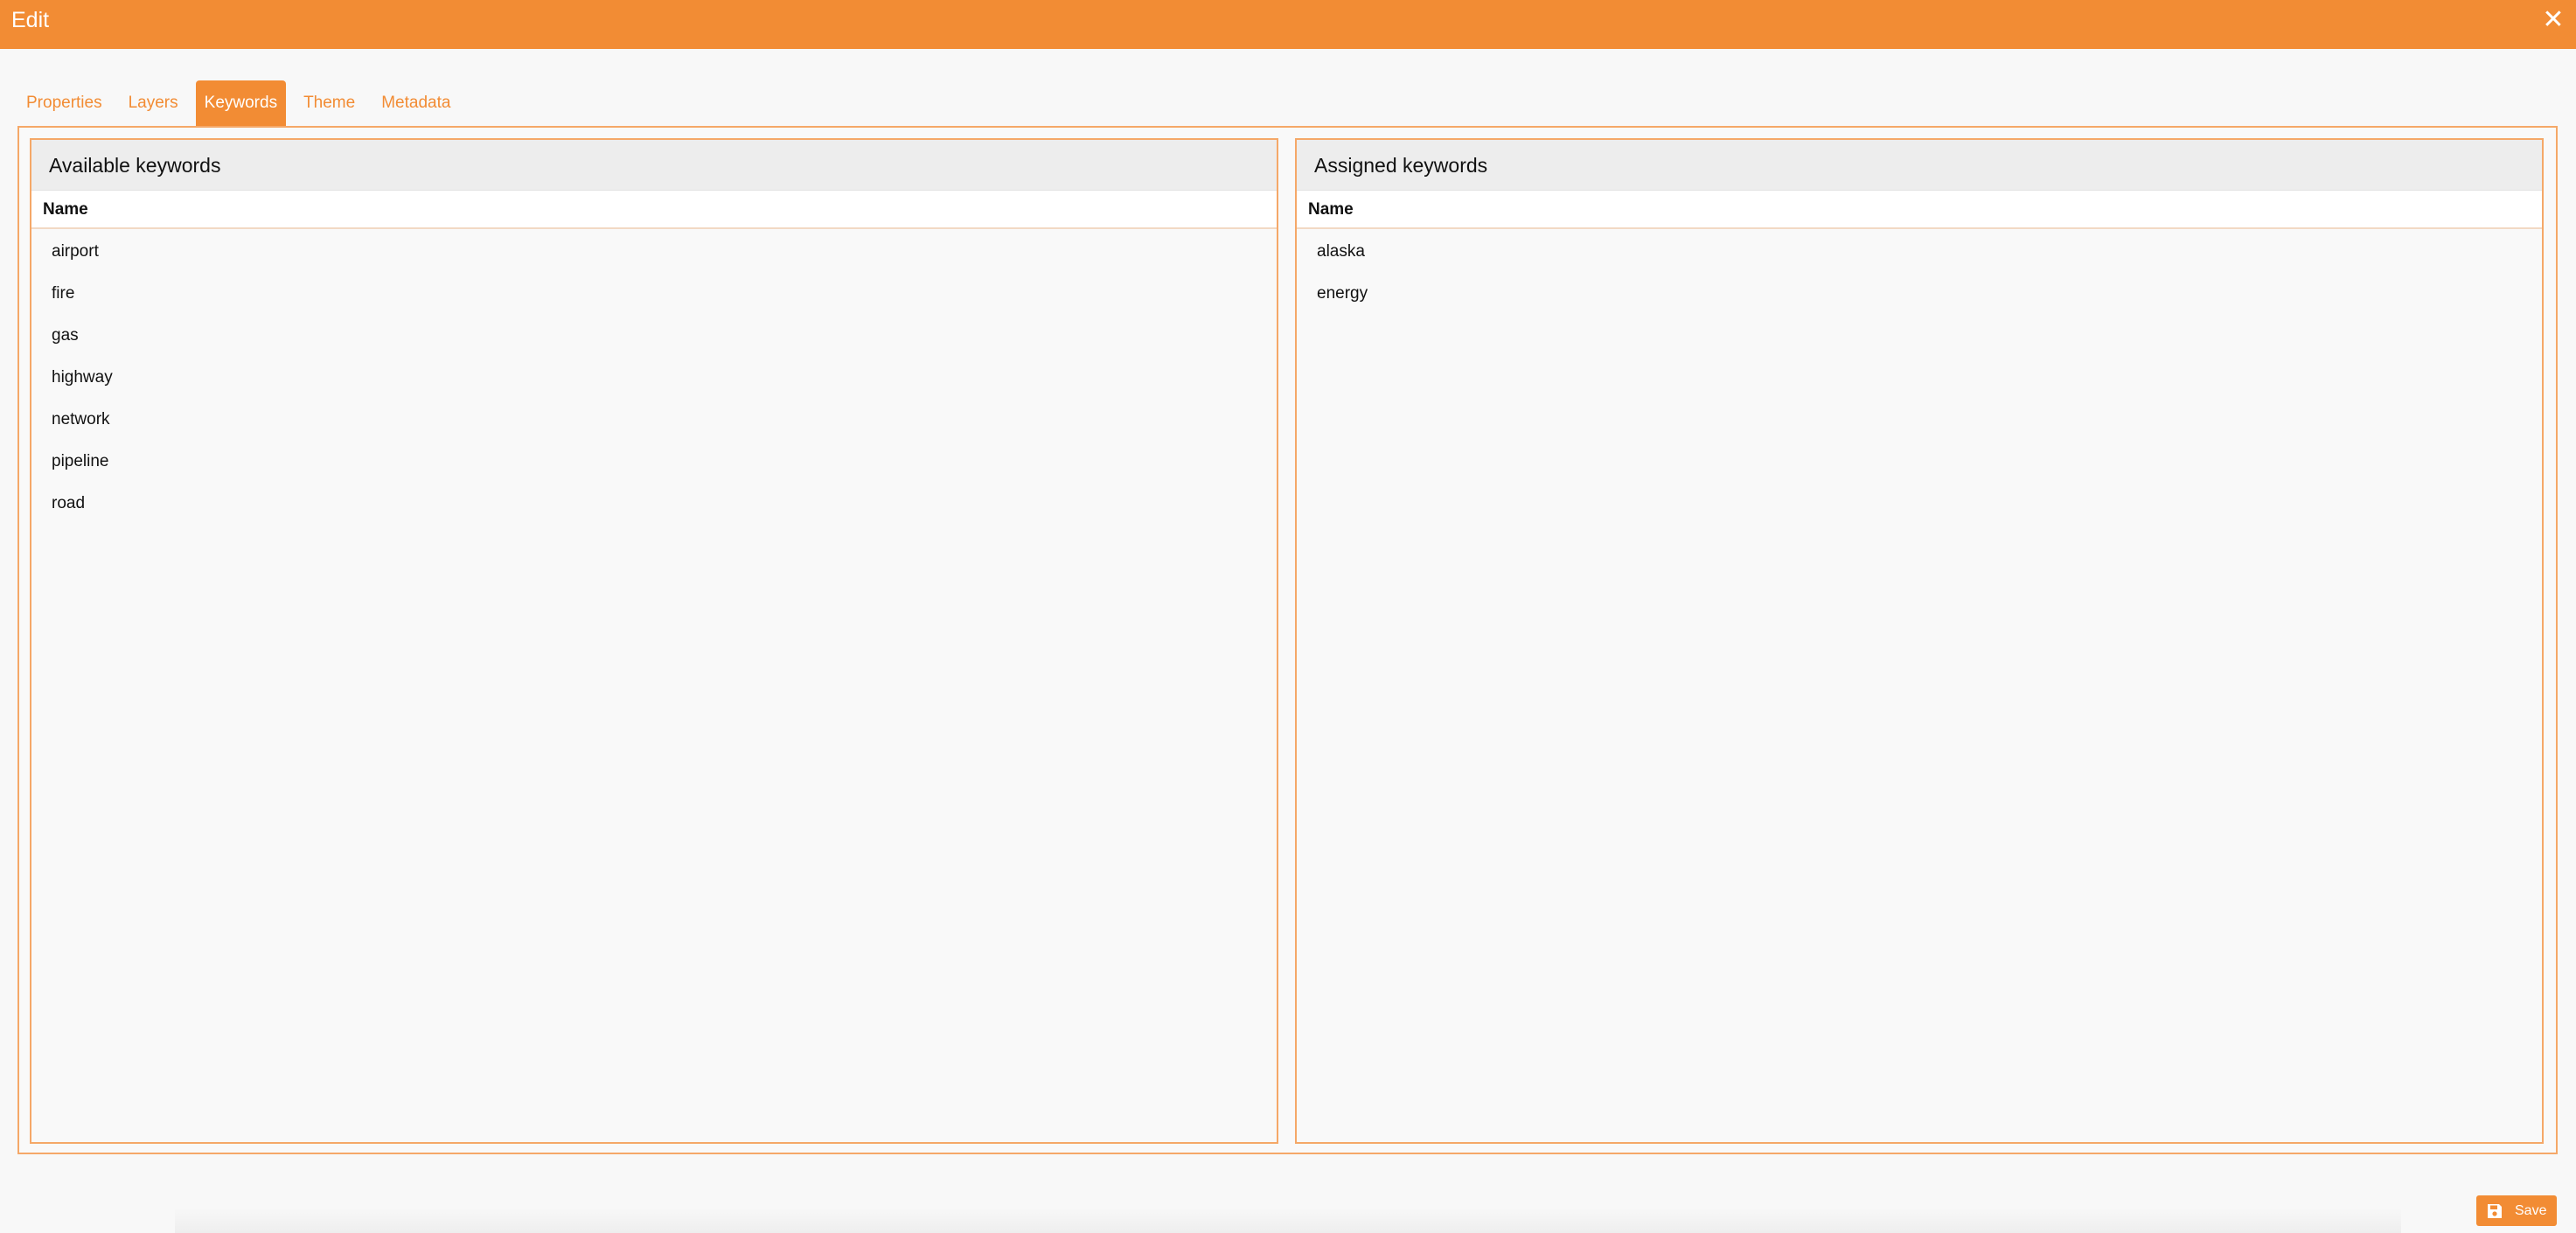 This screenshot has height=1233, width=2576. I want to click on dialog-title: Edit, so click(30, 20).